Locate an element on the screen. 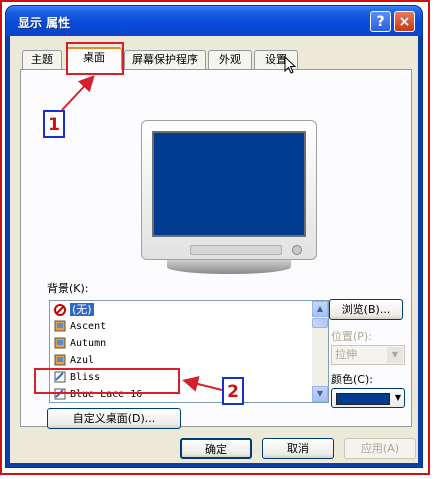 The height and width of the screenshot is (479, 434). mouse-cursor-icon is located at coordinates (290, 65).